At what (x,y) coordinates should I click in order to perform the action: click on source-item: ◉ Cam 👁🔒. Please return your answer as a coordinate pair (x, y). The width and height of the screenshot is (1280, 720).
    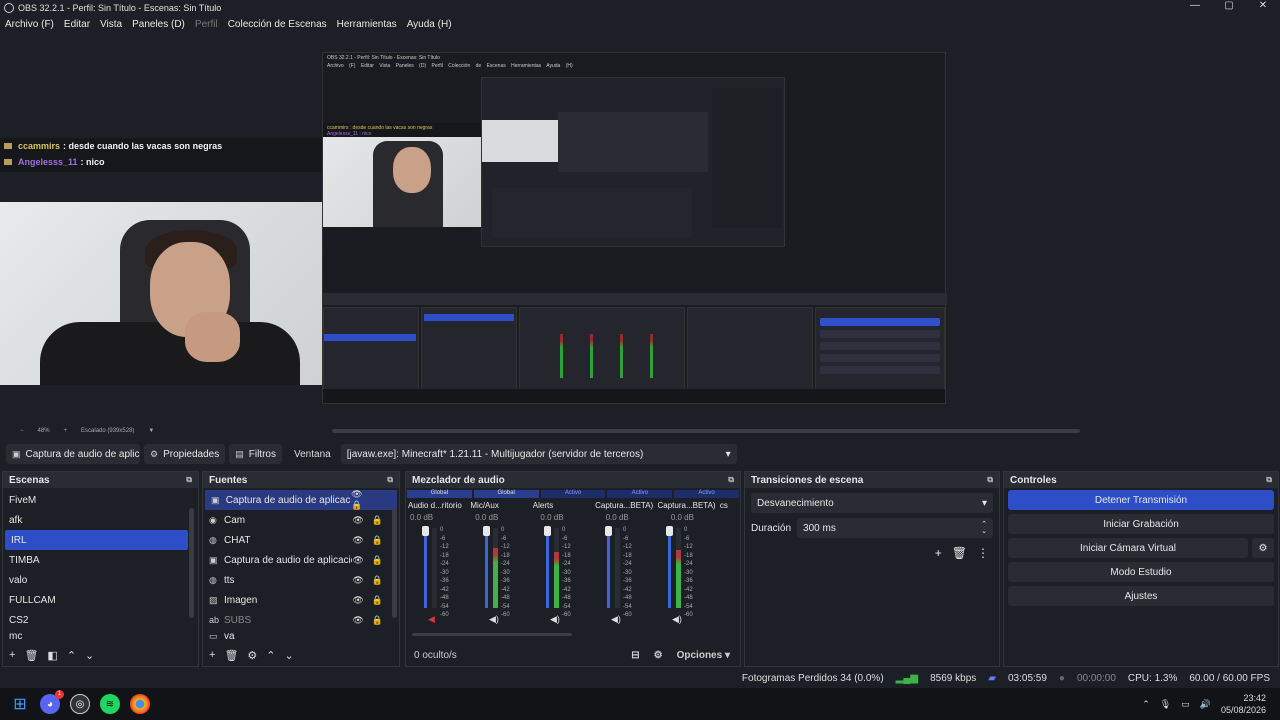
    Looking at the image, I should click on (301, 520).